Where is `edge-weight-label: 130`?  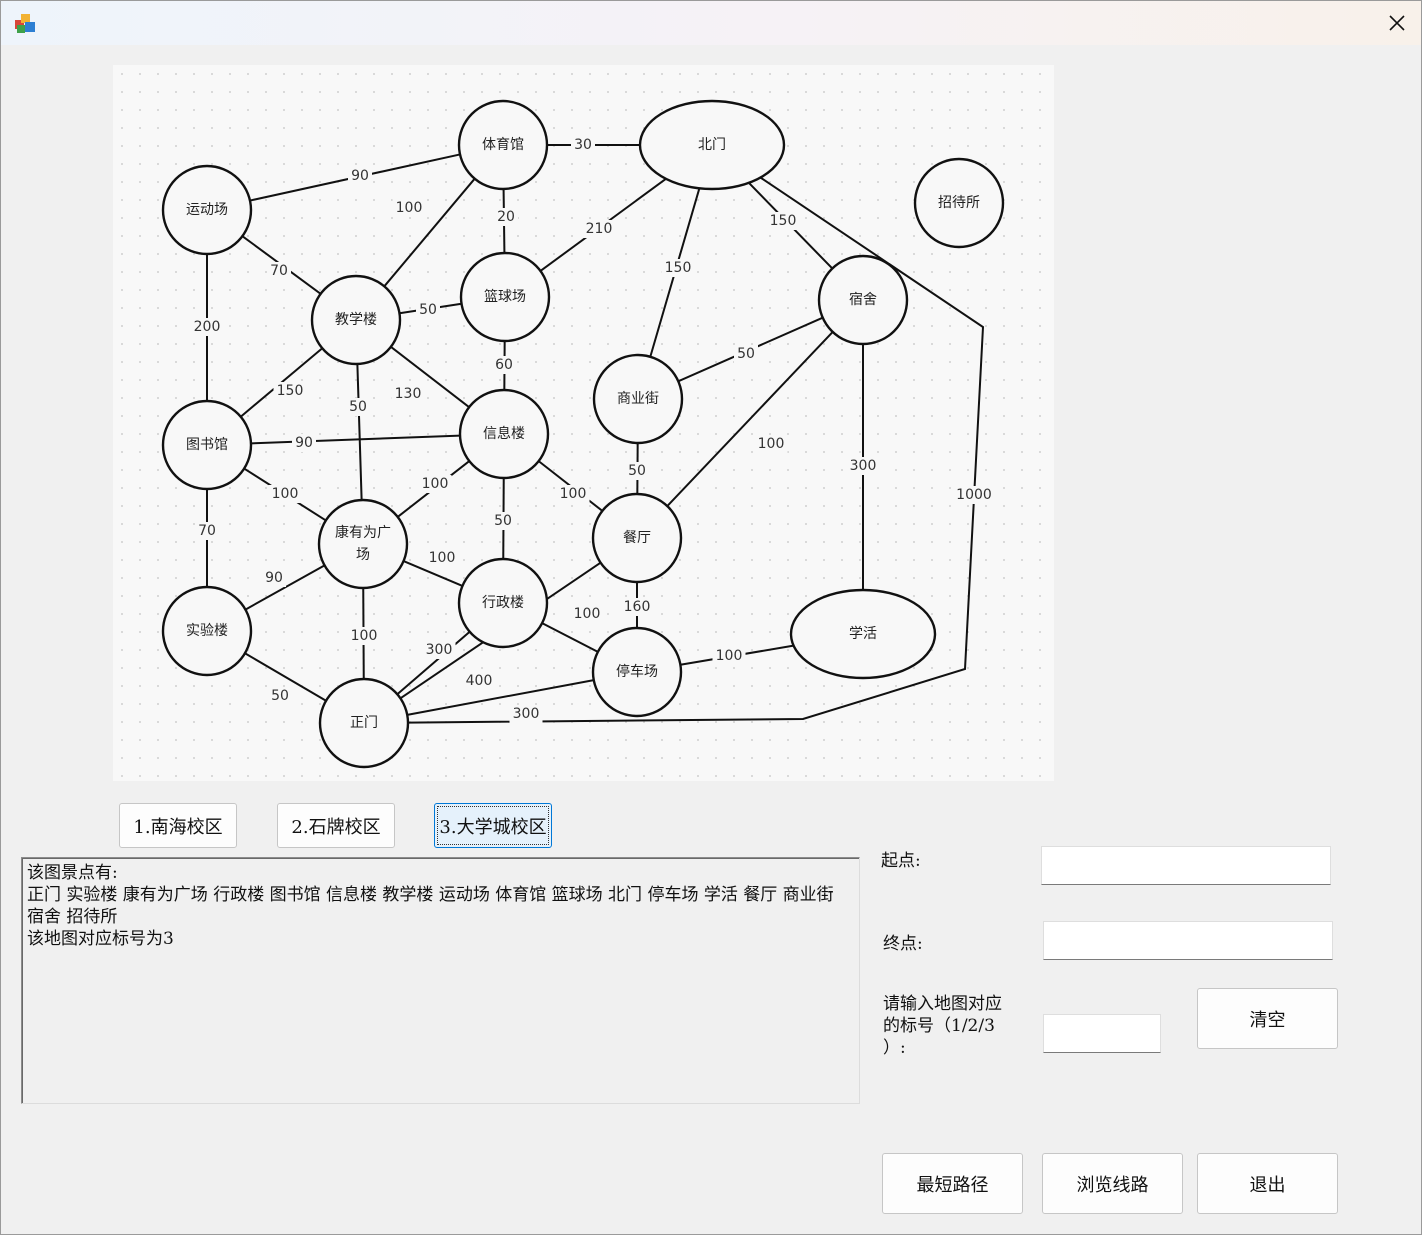
edge-weight-label: 130 is located at coordinates (408, 394).